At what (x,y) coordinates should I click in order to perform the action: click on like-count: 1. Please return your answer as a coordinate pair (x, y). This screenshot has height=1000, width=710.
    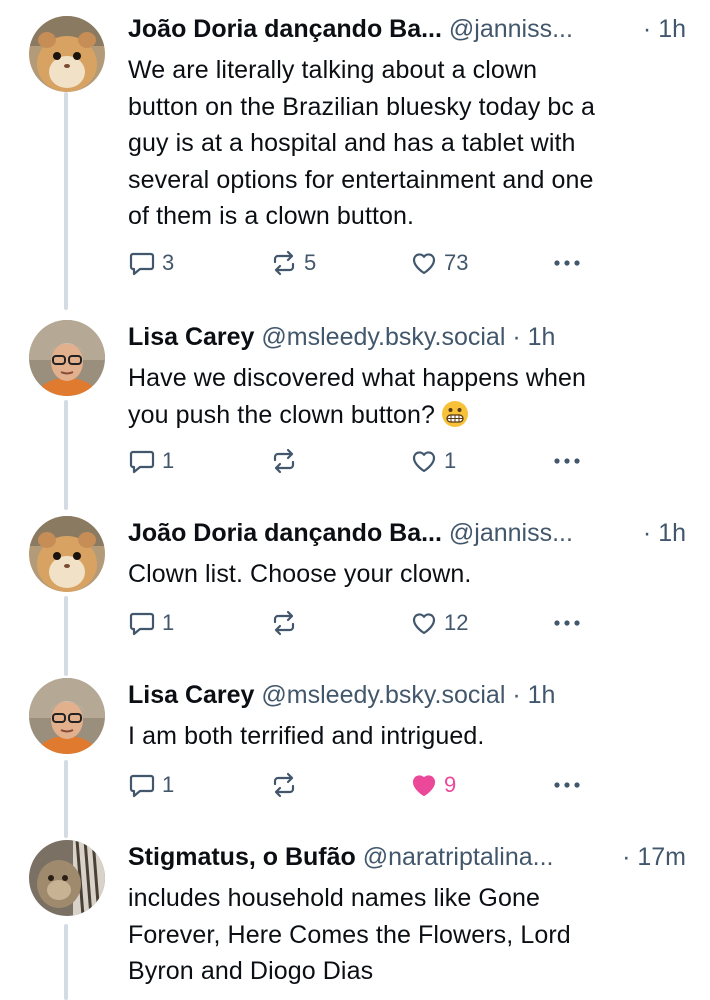
    Looking at the image, I should click on (450, 460).